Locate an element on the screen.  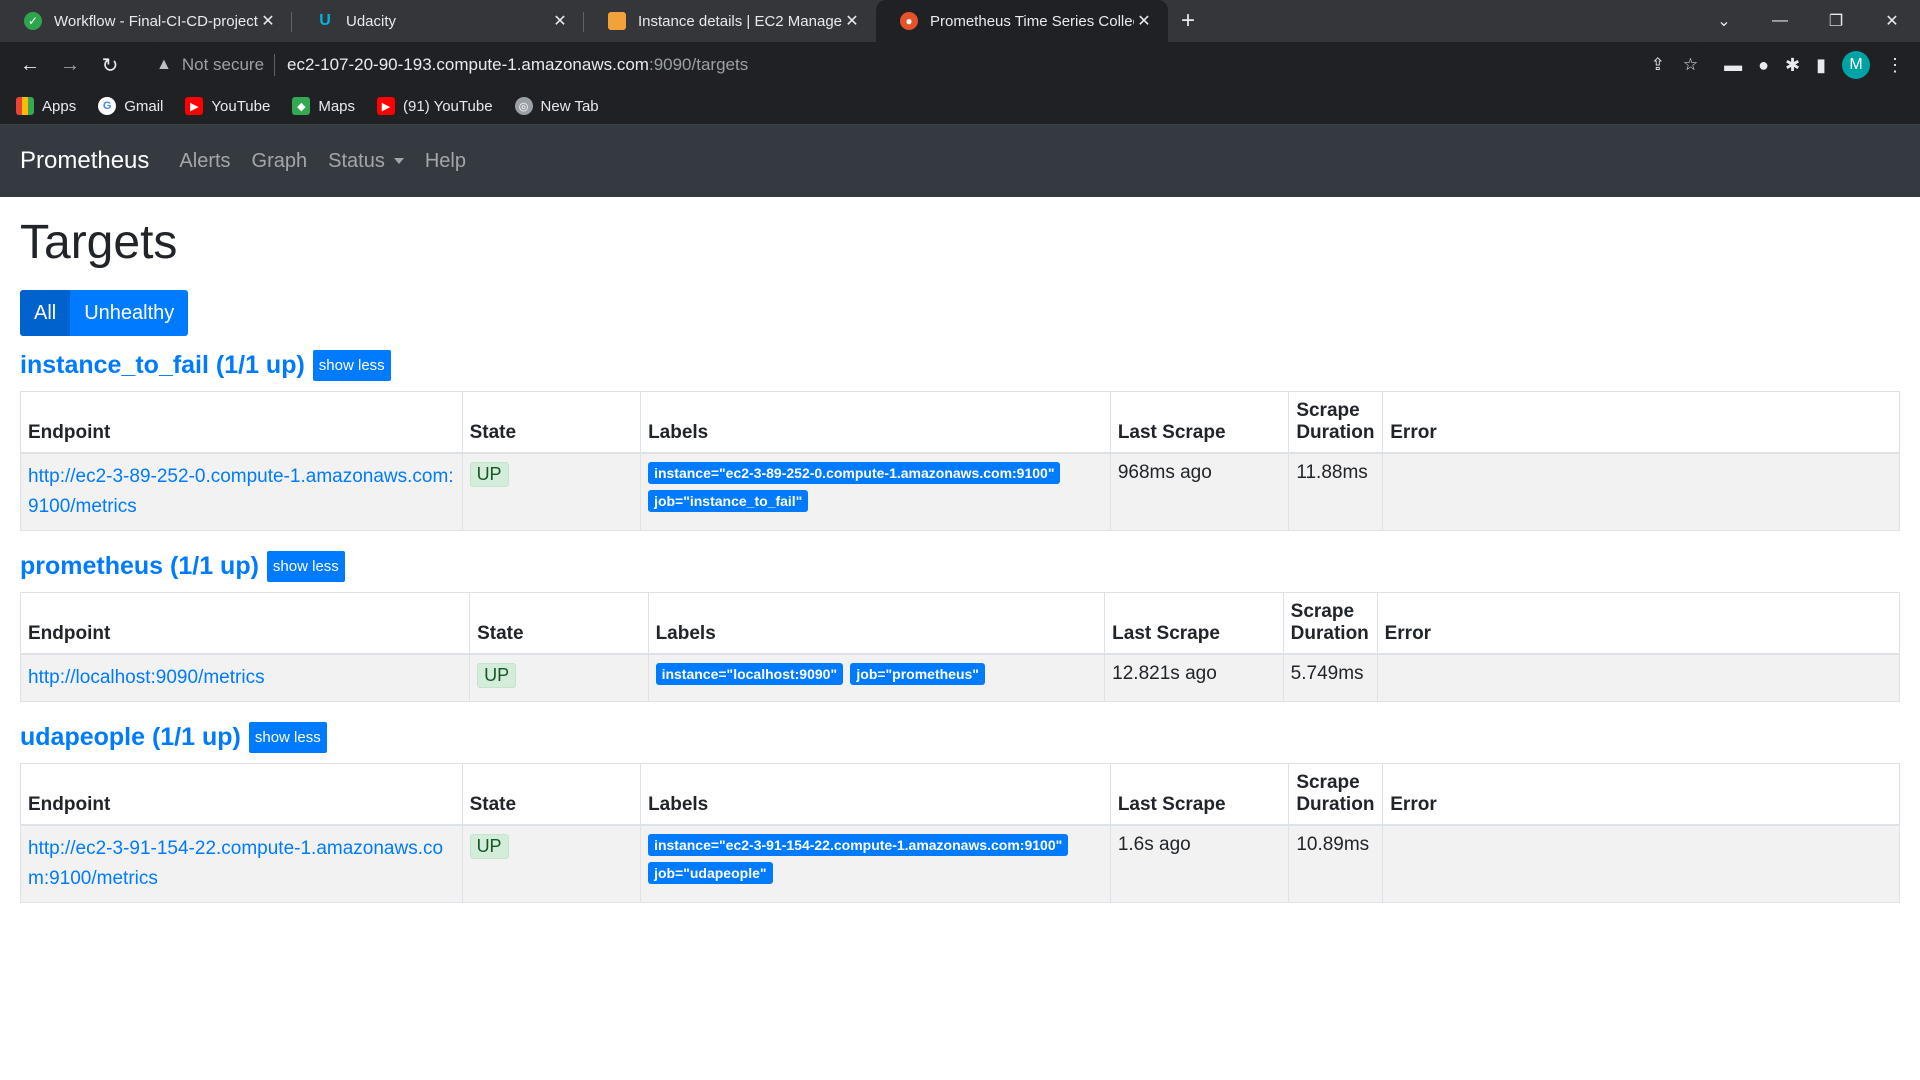
bookmark-youtube-91: ▶ (91) YouTube is located at coordinates (435, 106).